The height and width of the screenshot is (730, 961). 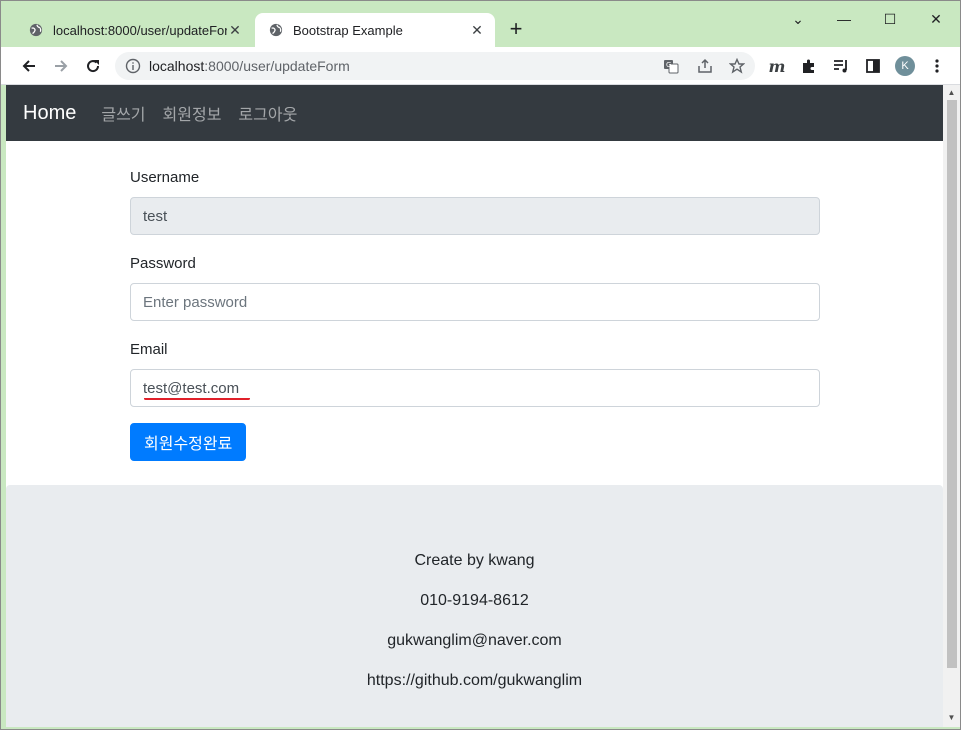 I want to click on maximize-button: ☐, so click(x=890, y=19).